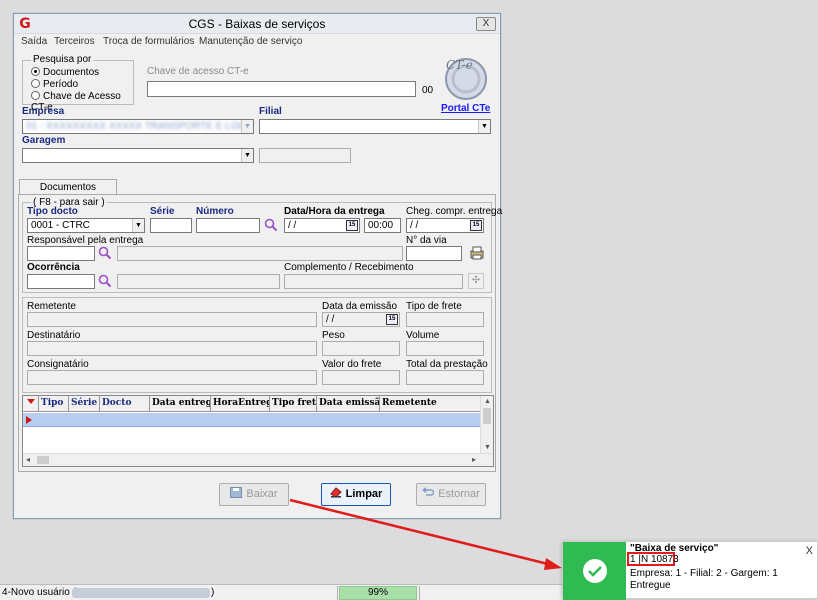  I want to click on hora-entrega-input: 00:00, so click(382, 225).